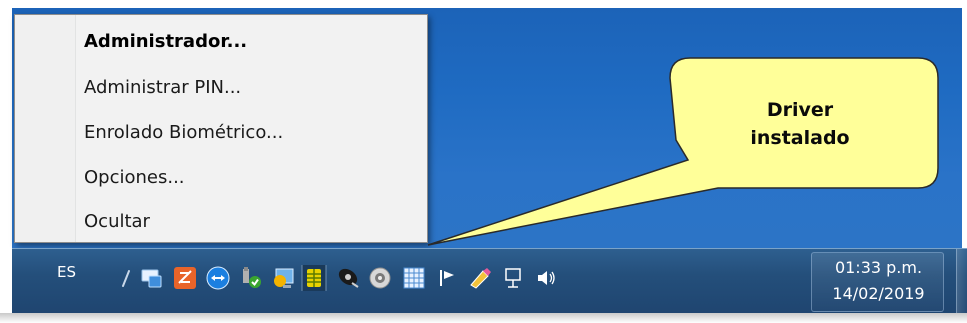 The width and height of the screenshot is (967, 323). Describe the element at coordinates (447, 278) in the screenshot. I see `media-play-icon` at that location.